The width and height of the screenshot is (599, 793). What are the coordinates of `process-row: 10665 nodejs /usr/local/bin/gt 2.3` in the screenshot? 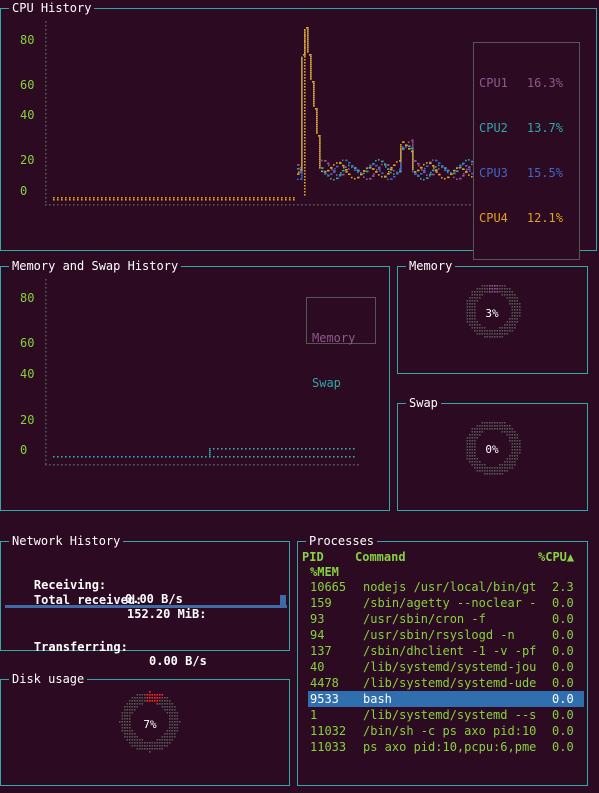 It's located at (446, 587).